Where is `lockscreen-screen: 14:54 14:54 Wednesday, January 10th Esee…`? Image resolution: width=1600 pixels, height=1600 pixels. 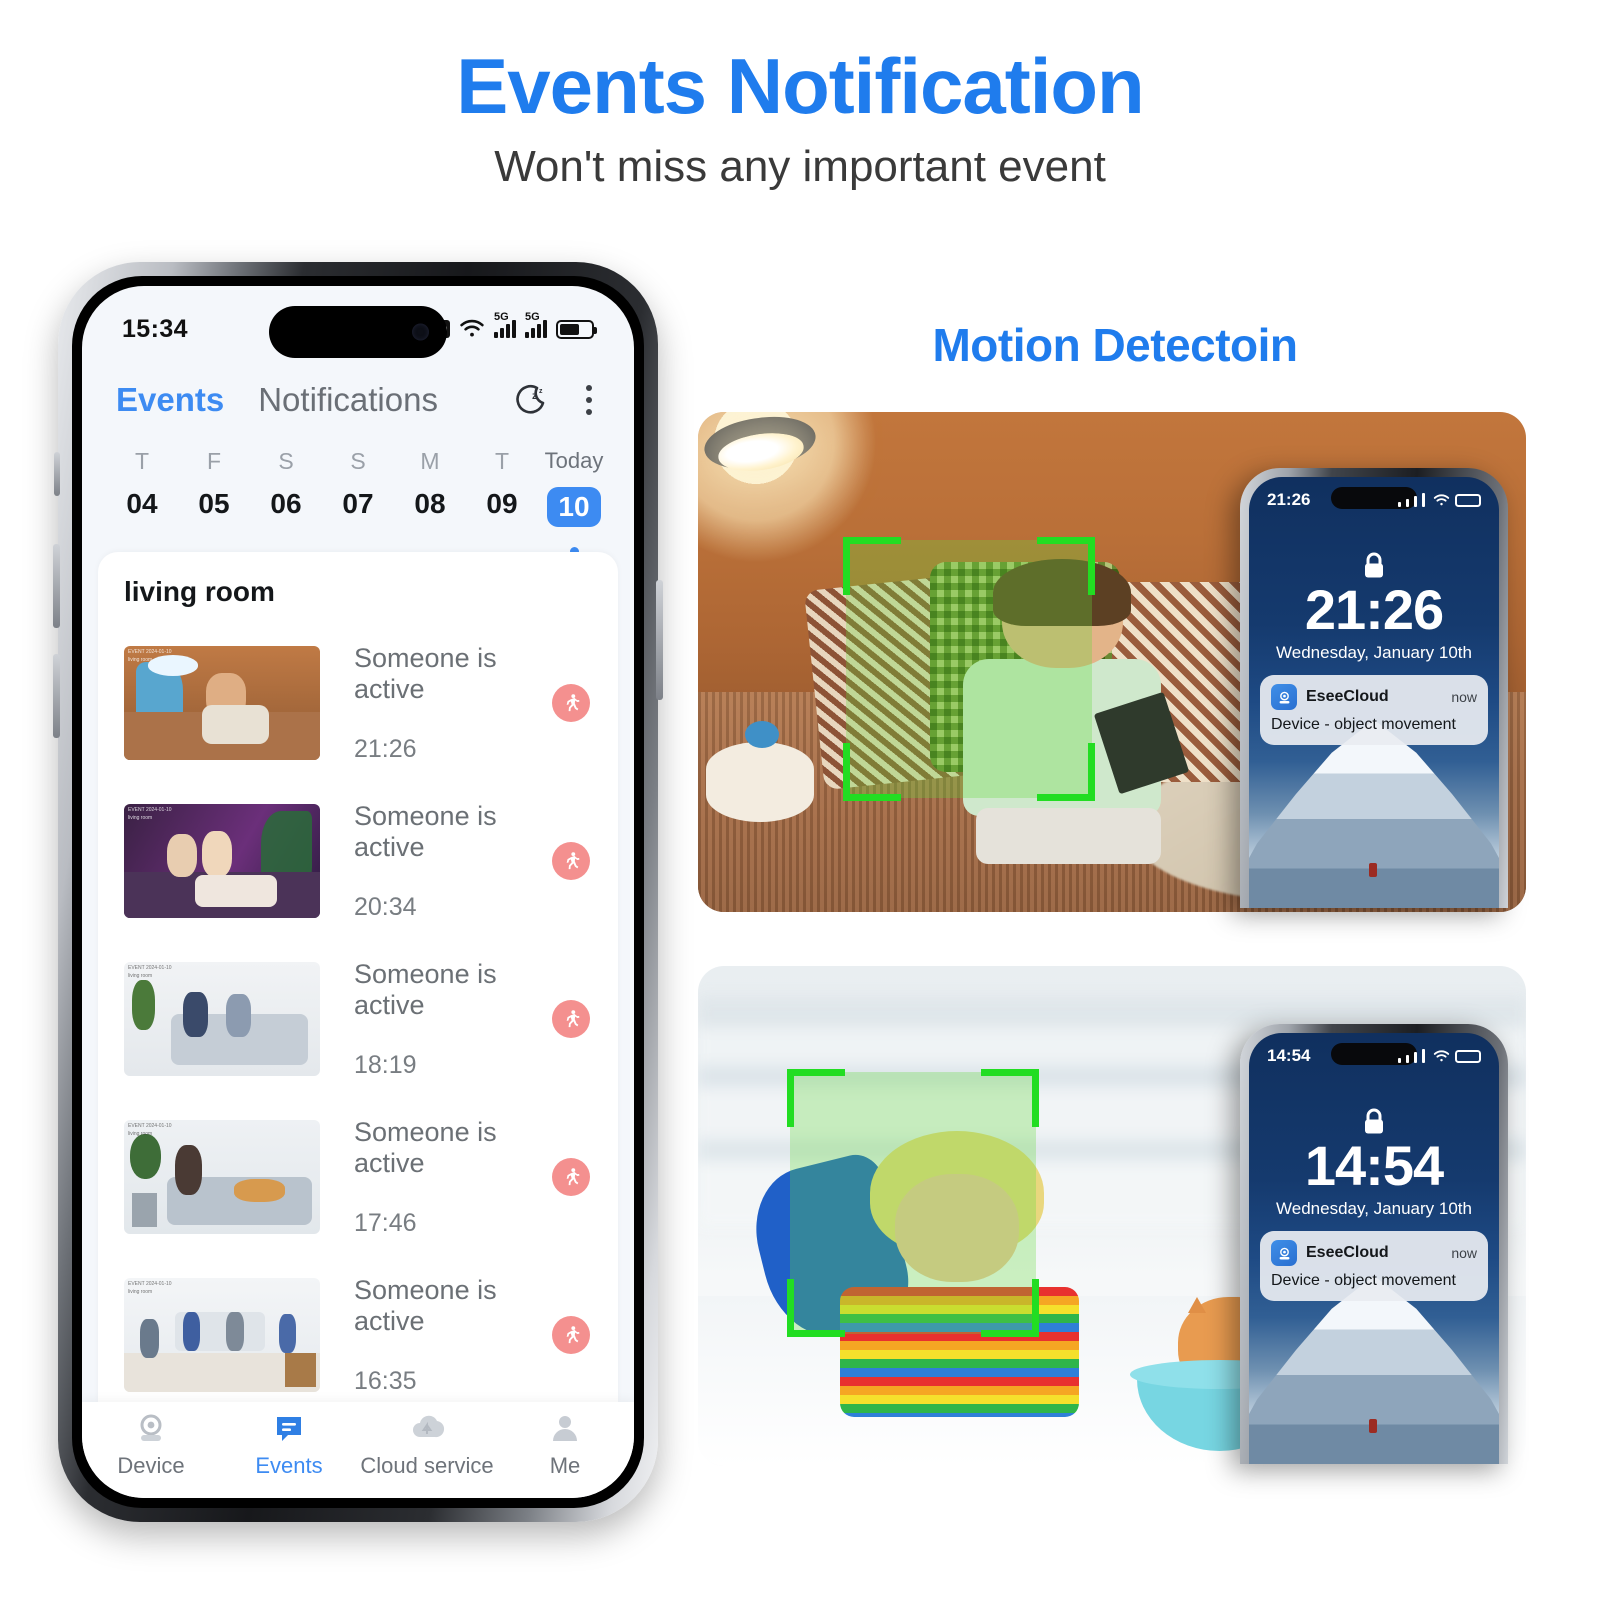
lockscreen-screen: 14:54 14:54 Wednesday, January 10th Esee… is located at coordinates (1374, 1248).